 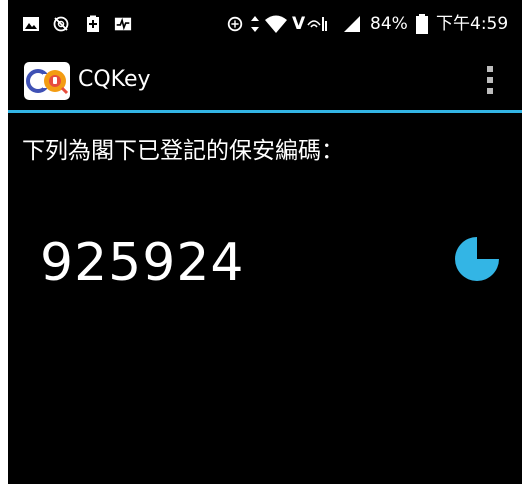 What do you see at coordinates (276, 24) in the screenshot?
I see `wifi-icon` at bounding box center [276, 24].